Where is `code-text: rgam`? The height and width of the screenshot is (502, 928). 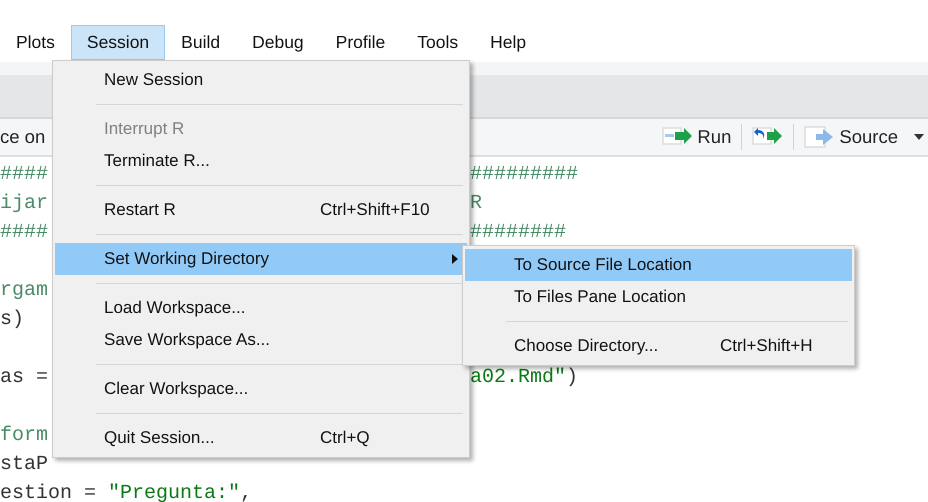
code-text: rgam is located at coordinates (24, 290).